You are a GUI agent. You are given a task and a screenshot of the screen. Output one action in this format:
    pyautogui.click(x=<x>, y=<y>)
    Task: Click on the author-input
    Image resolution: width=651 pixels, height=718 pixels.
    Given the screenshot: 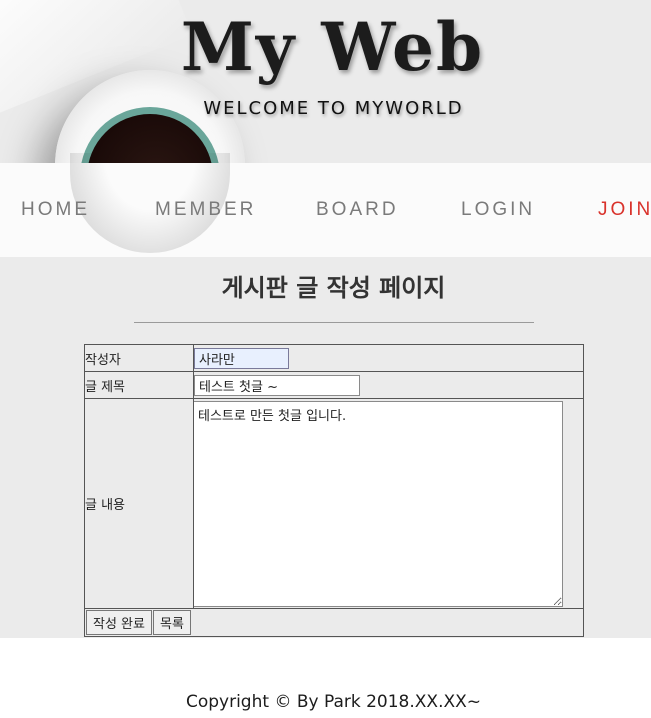 What is the action you would take?
    pyautogui.click(x=241, y=358)
    